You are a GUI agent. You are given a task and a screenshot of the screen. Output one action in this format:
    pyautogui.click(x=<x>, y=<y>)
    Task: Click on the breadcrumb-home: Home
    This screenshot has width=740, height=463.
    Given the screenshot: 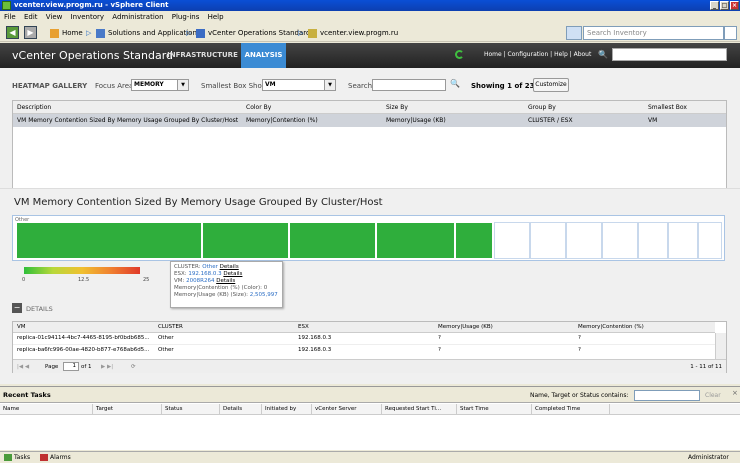 What is the action you would take?
    pyautogui.click(x=66, y=33)
    